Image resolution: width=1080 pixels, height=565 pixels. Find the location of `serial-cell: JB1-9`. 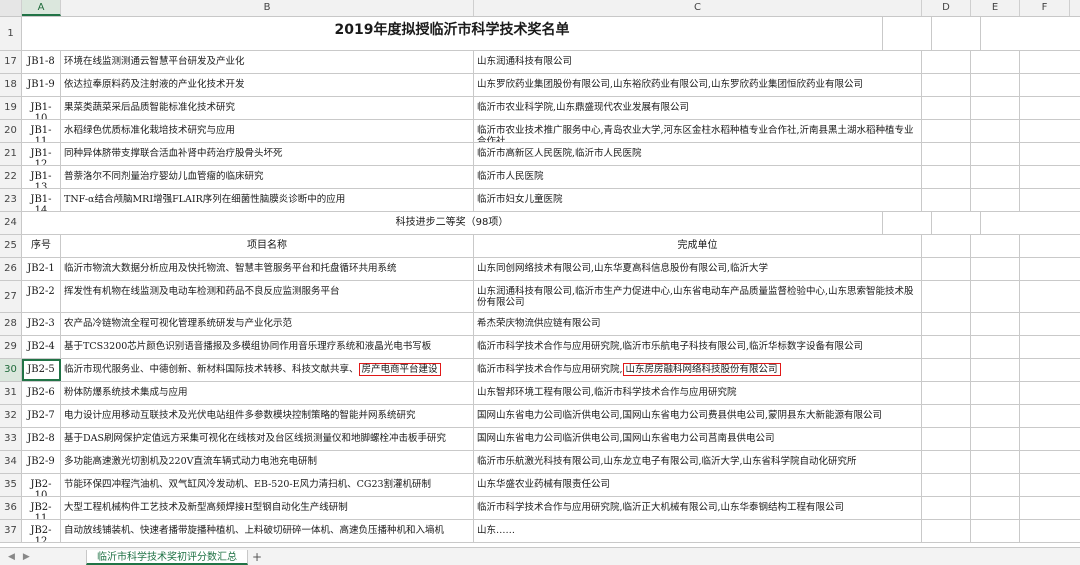

serial-cell: JB1-9 is located at coordinates (41, 85).